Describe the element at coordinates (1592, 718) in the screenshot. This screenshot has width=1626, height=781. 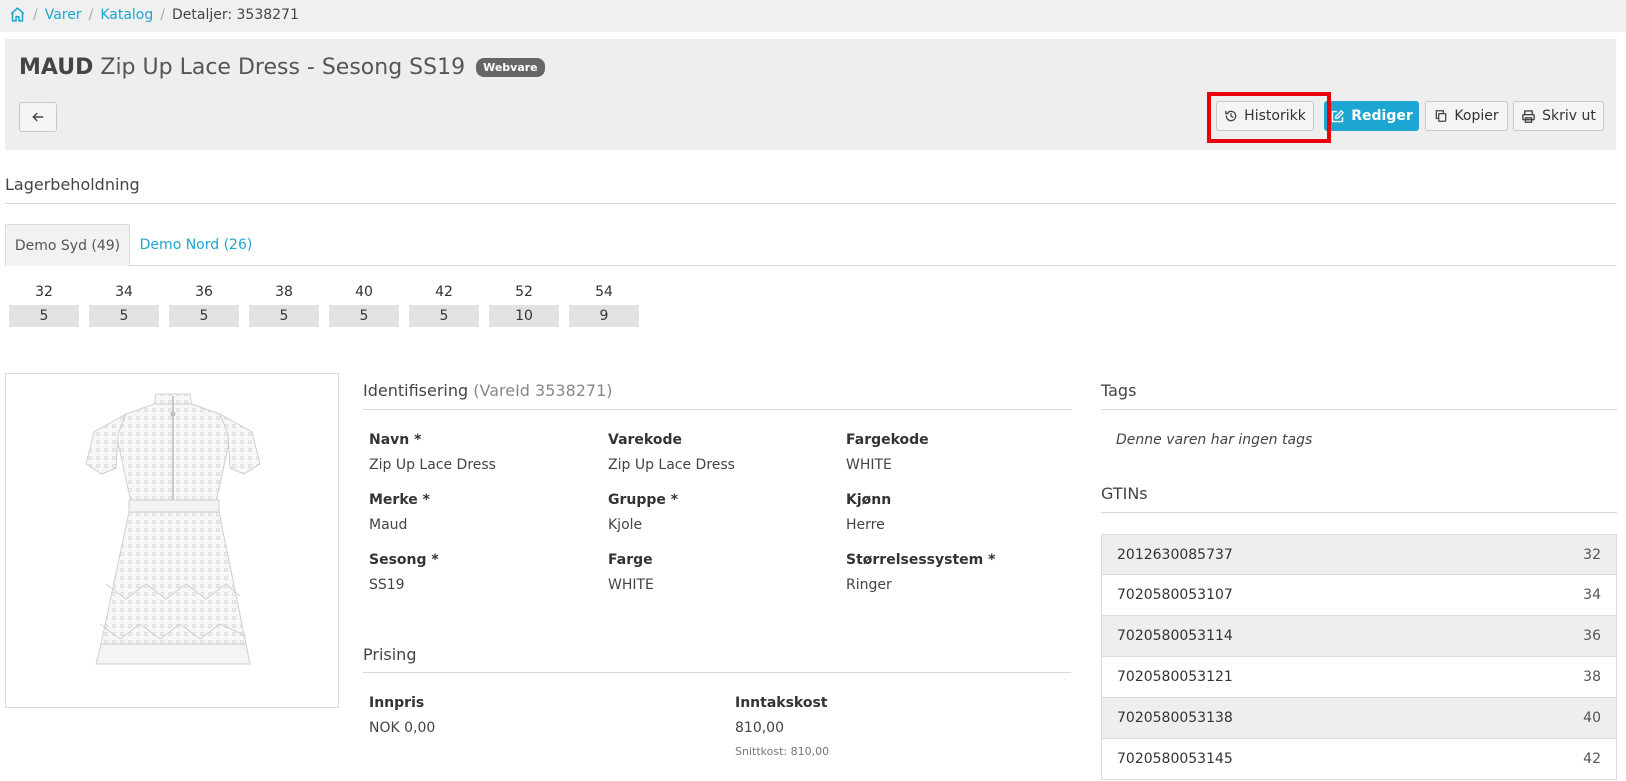
I see `gtin-size: 40` at that location.